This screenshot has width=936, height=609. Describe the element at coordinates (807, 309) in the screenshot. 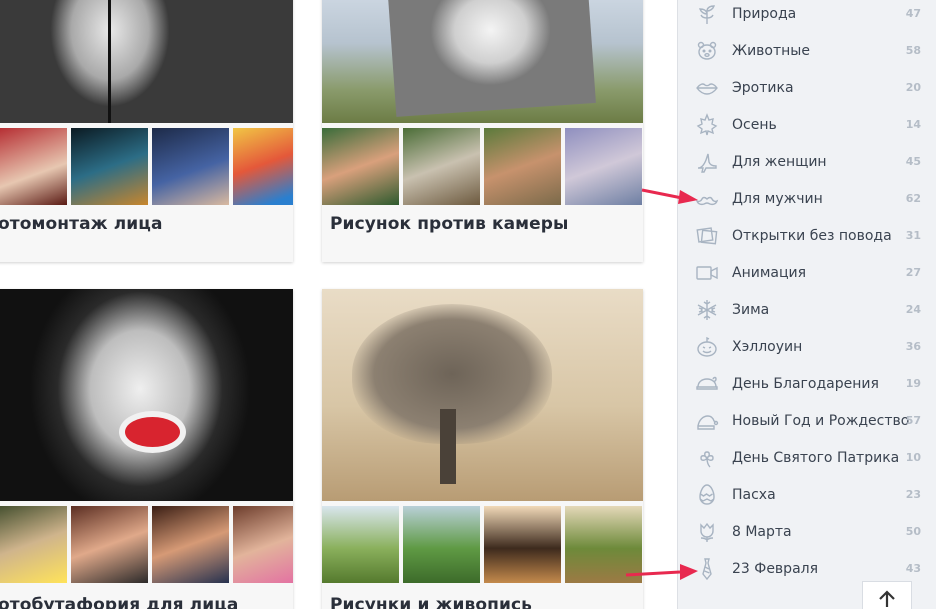

I see `sidebar-item-winter: Зима 24` at that location.